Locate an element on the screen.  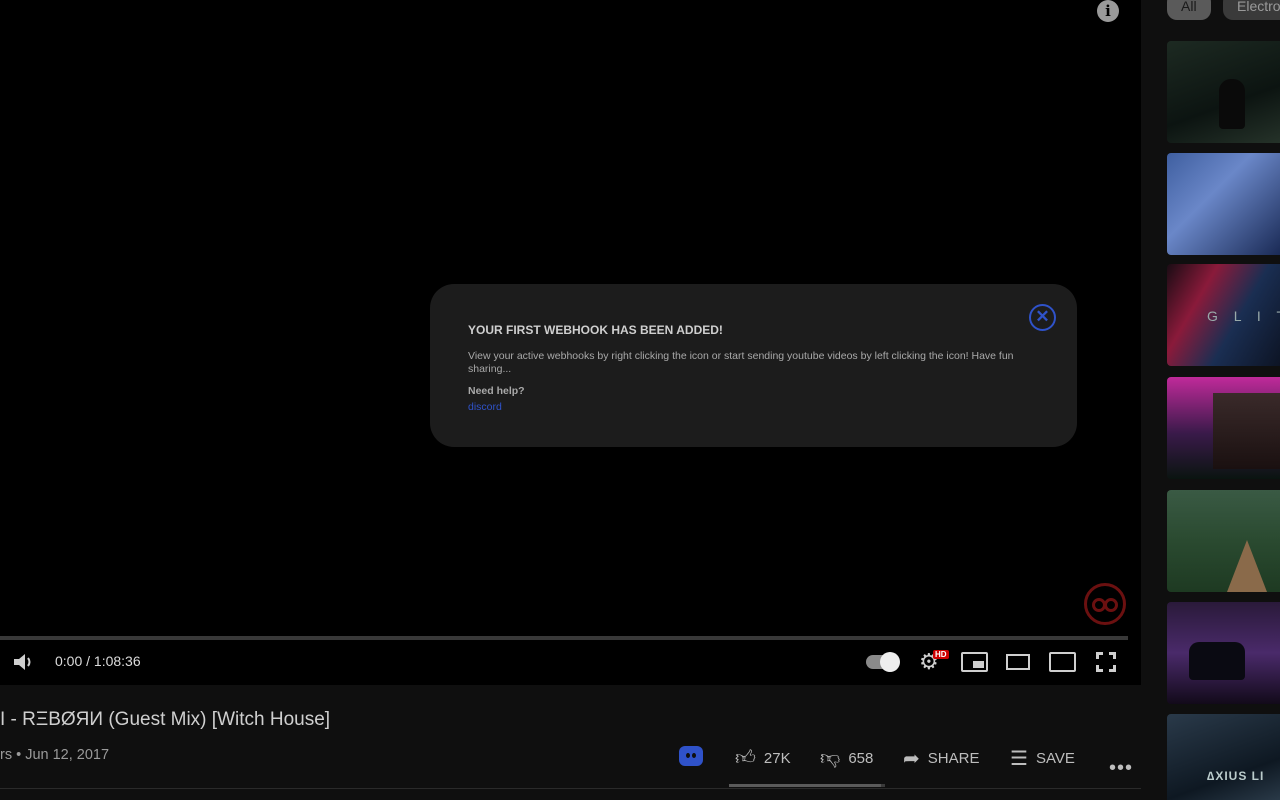
thumbnail-3: G L I T is located at coordinates (1223, 315).